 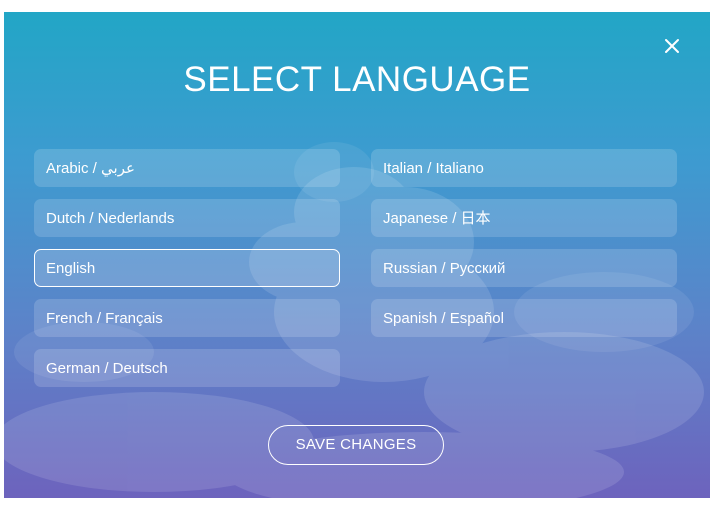 I want to click on dialog-title: SELECT LANGUAGE, so click(x=357, y=79).